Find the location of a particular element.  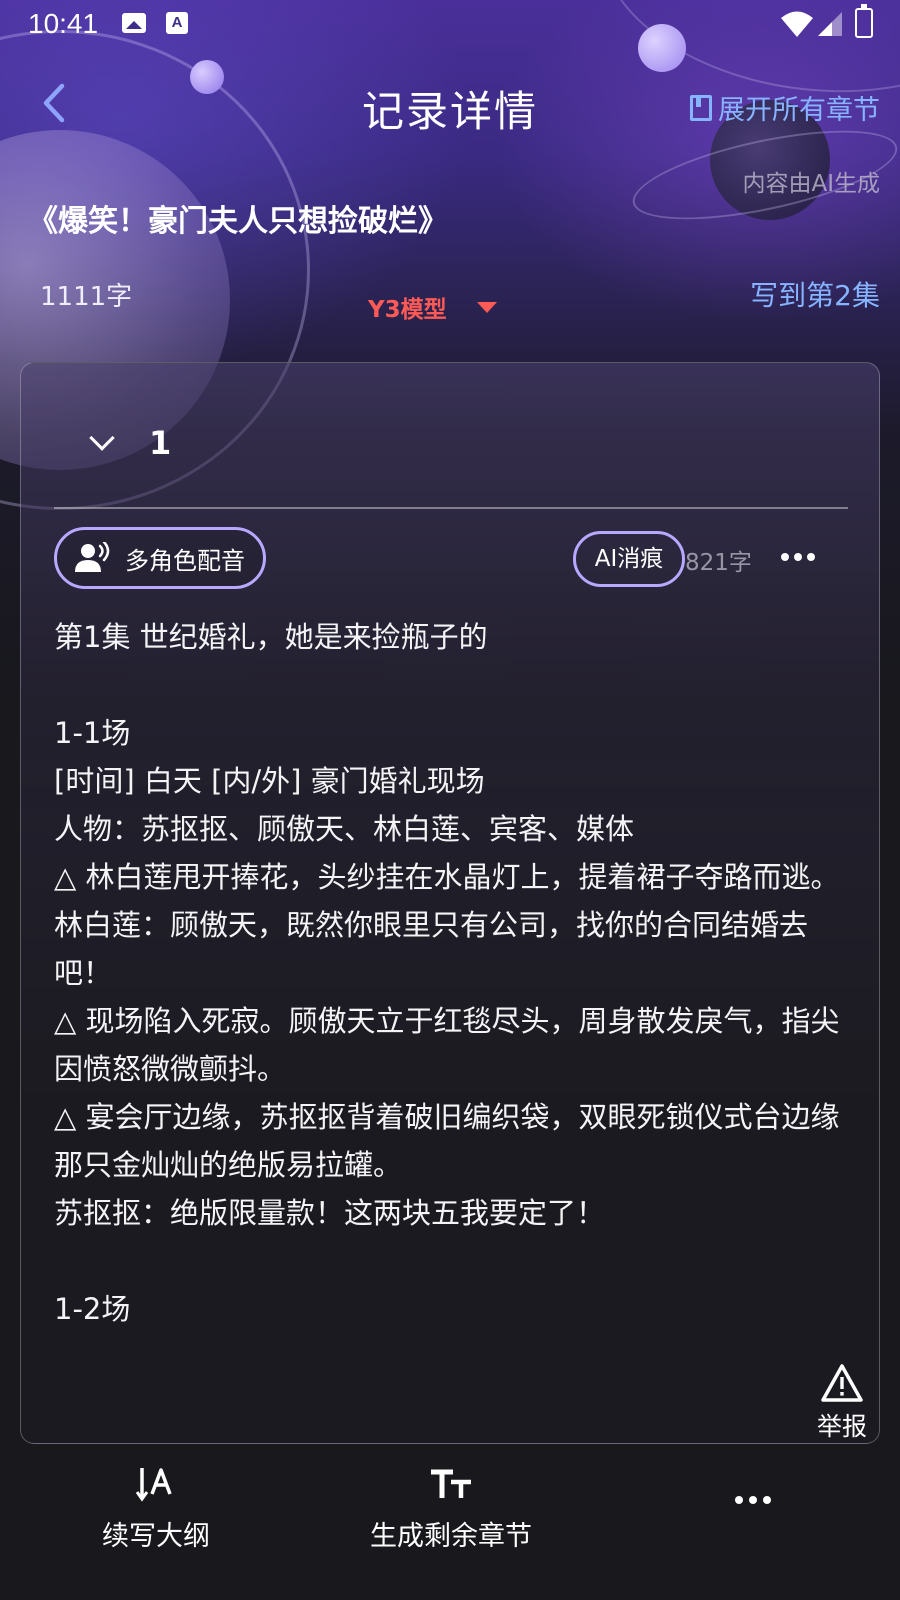

book-icon is located at coordinates (701, 107).